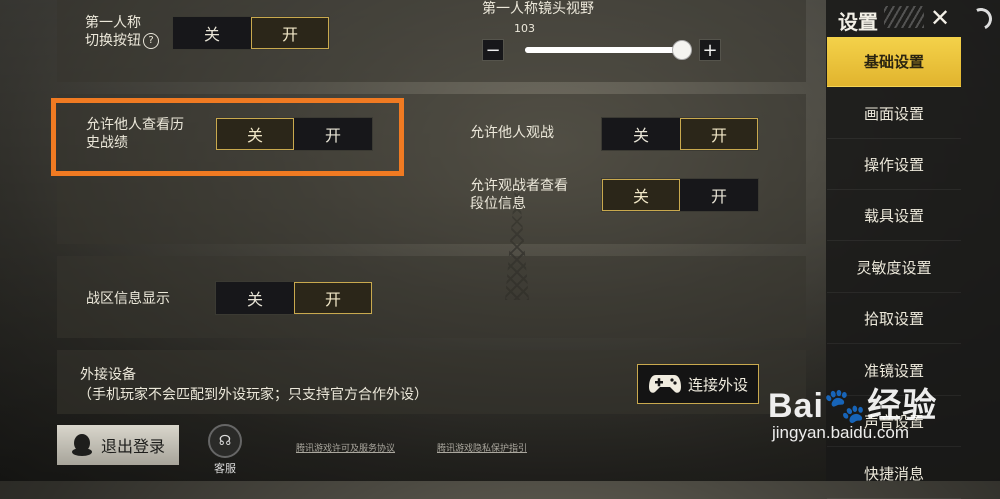 This screenshot has width=1000, height=499. What do you see at coordinates (512, 133) in the screenshot?
I see `spectate-label: 允许他人观战` at bounding box center [512, 133].